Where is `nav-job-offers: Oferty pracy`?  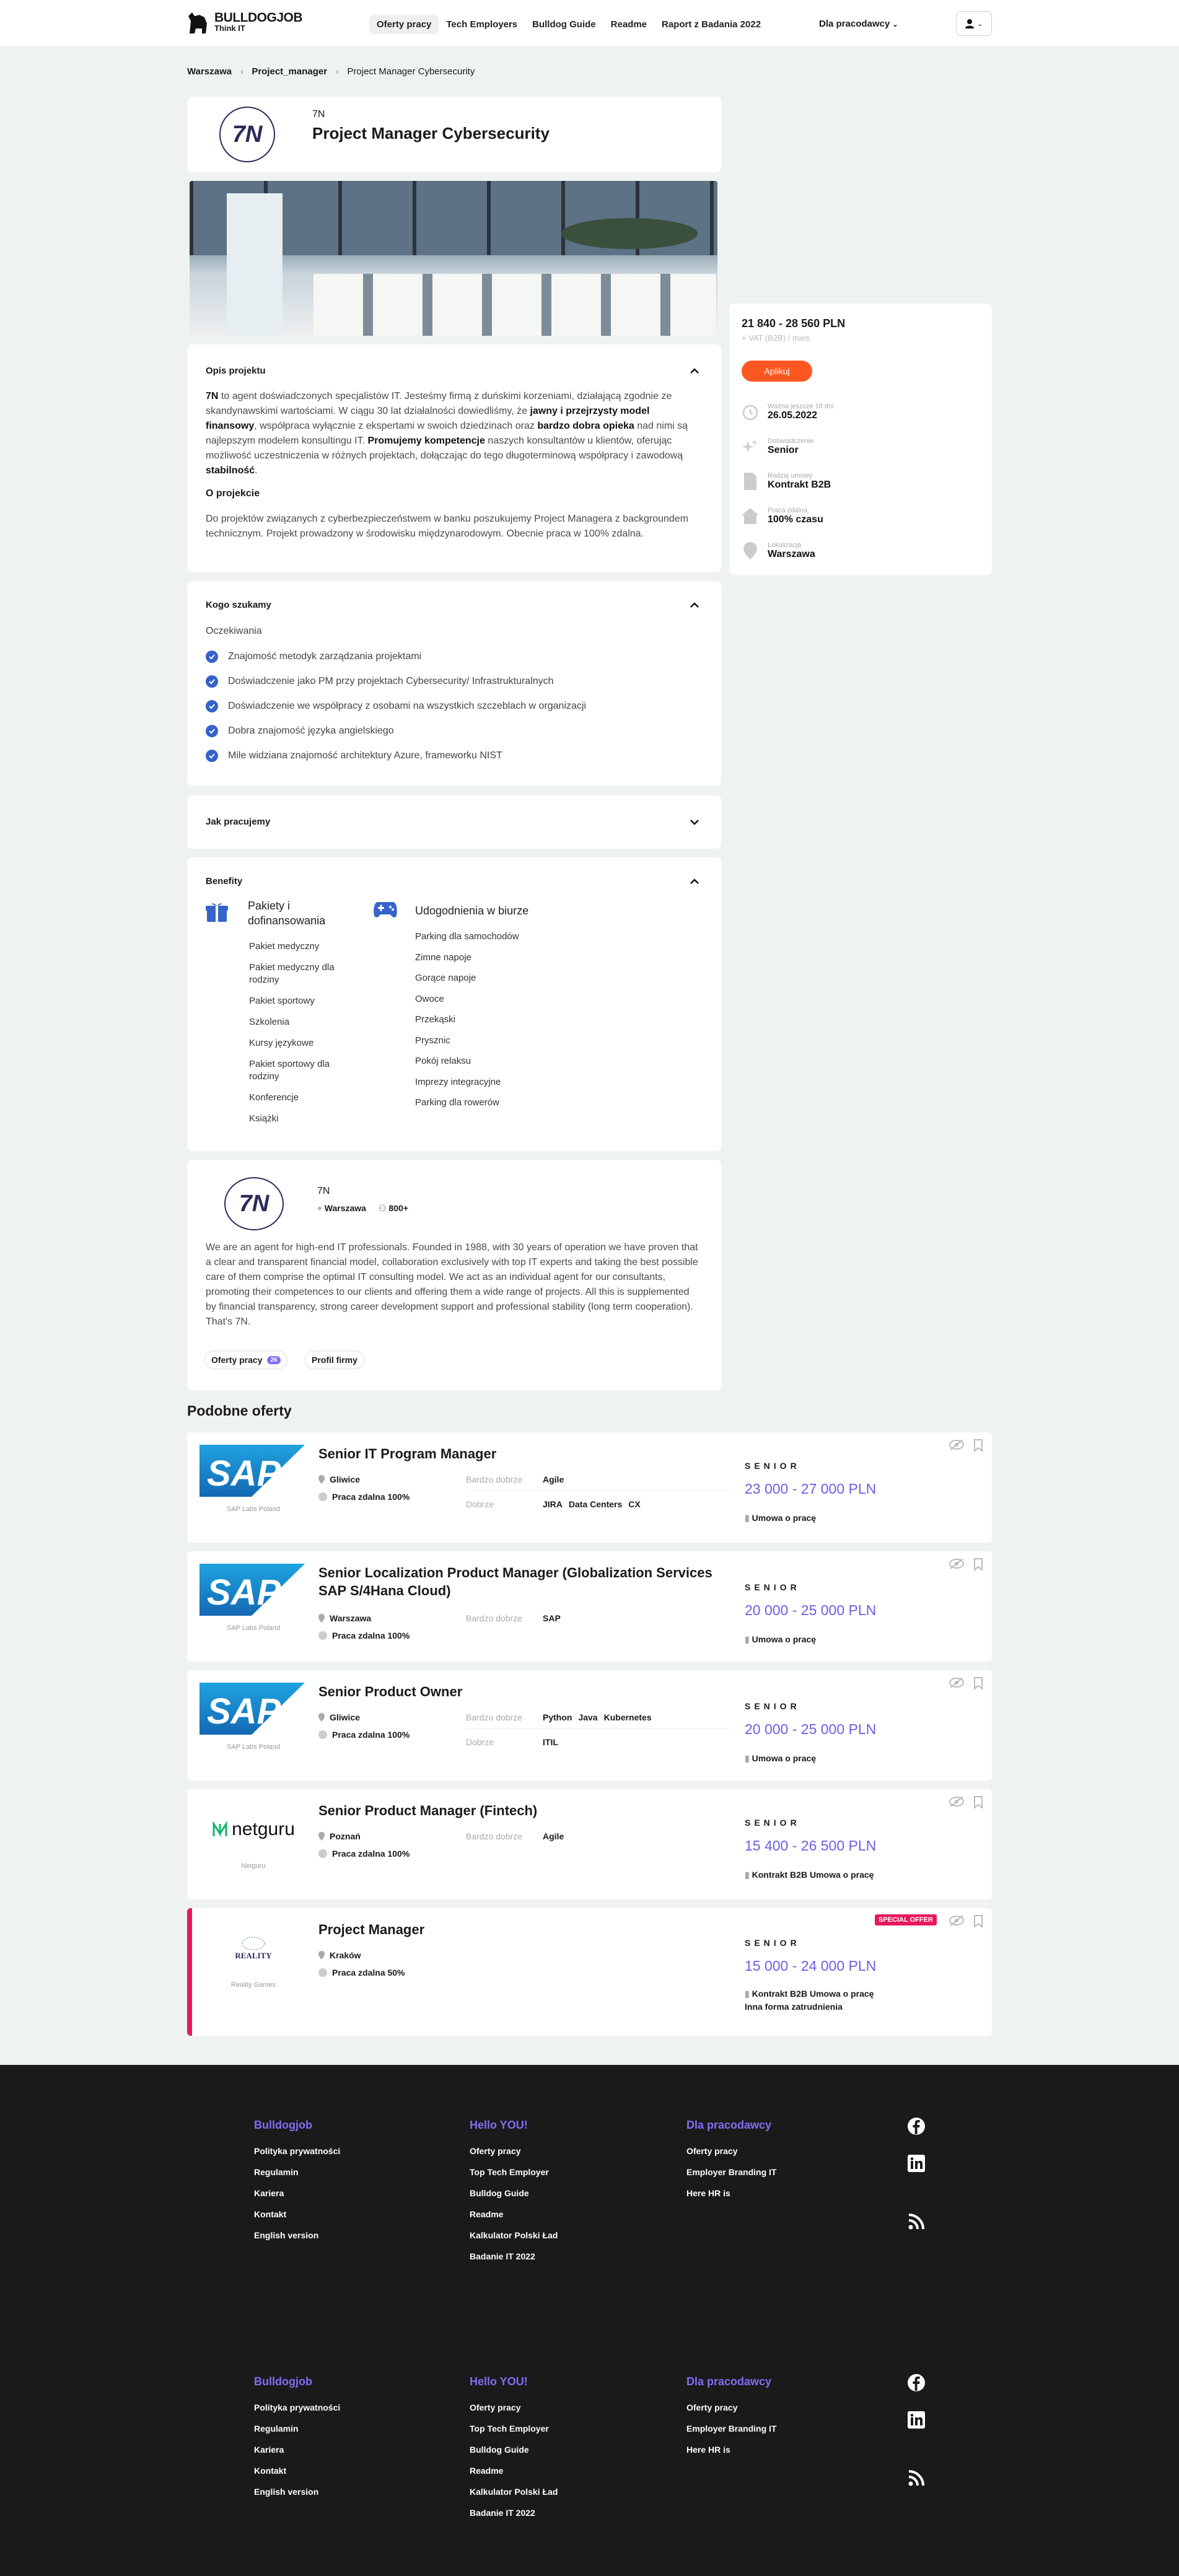
nav-job-offers: Oferty pracy is located at coordinates (404, 24).